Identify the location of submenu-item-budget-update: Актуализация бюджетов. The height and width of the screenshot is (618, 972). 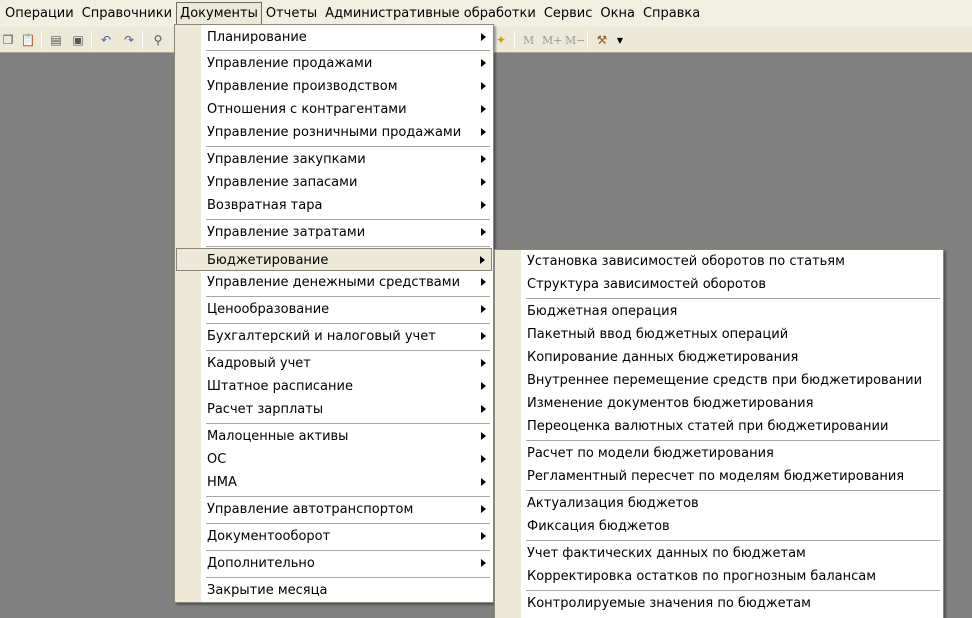
(719, 503).